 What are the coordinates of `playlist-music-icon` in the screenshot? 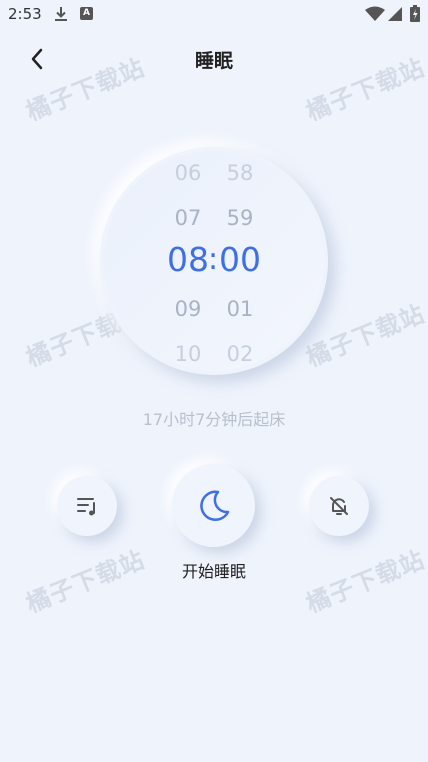 It's located at (86, 507).